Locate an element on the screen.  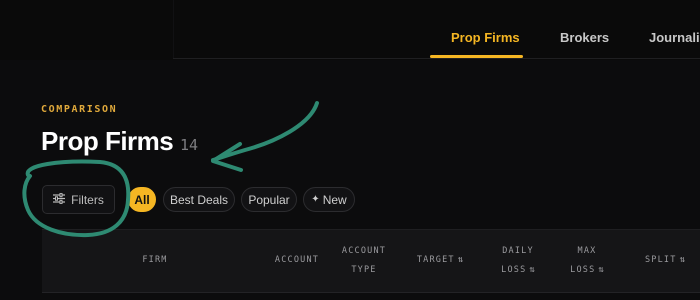
annotation-arrow is located at coordinates (265, 131).